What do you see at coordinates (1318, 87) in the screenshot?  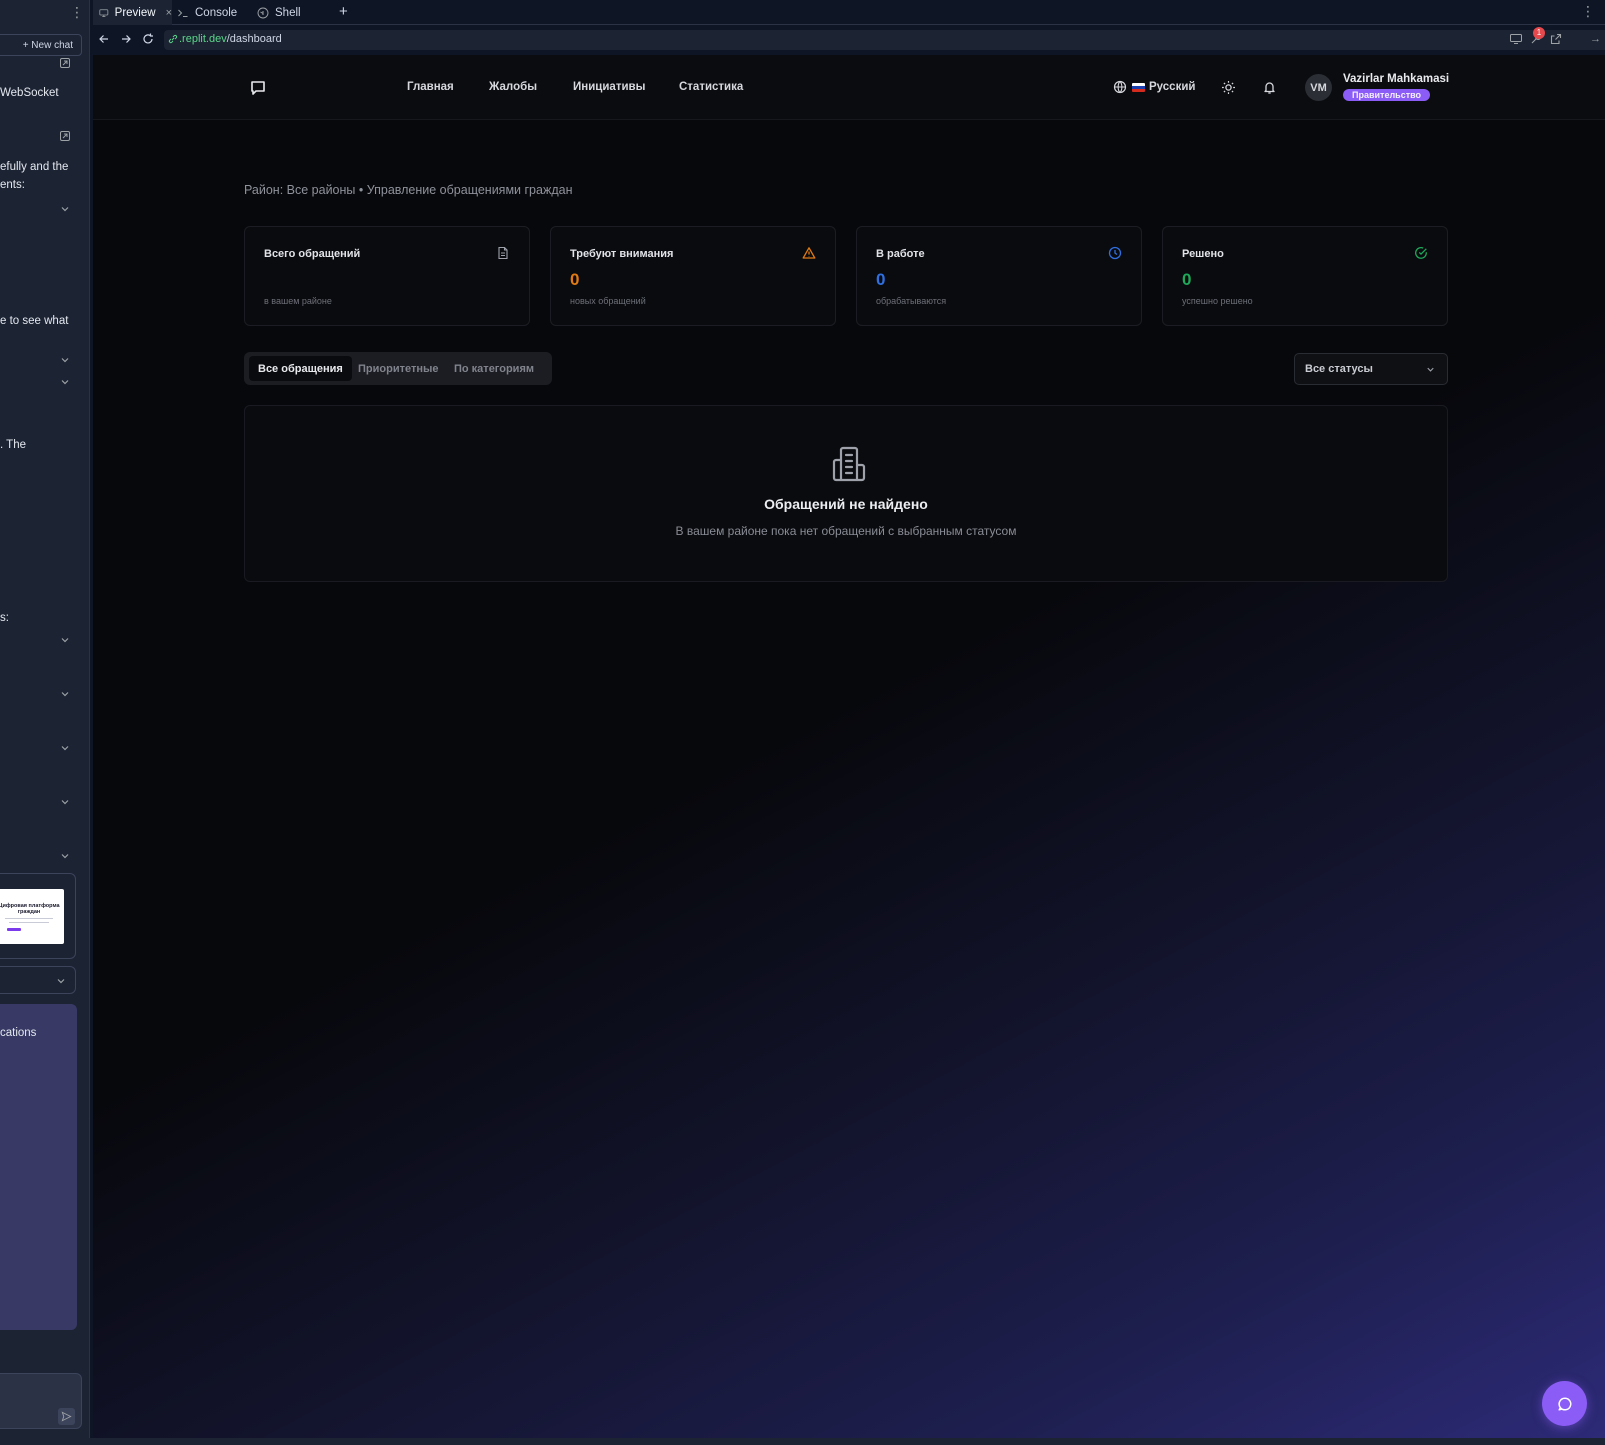 I see `user-avatar: VM` at bounding box center [1318, 87].